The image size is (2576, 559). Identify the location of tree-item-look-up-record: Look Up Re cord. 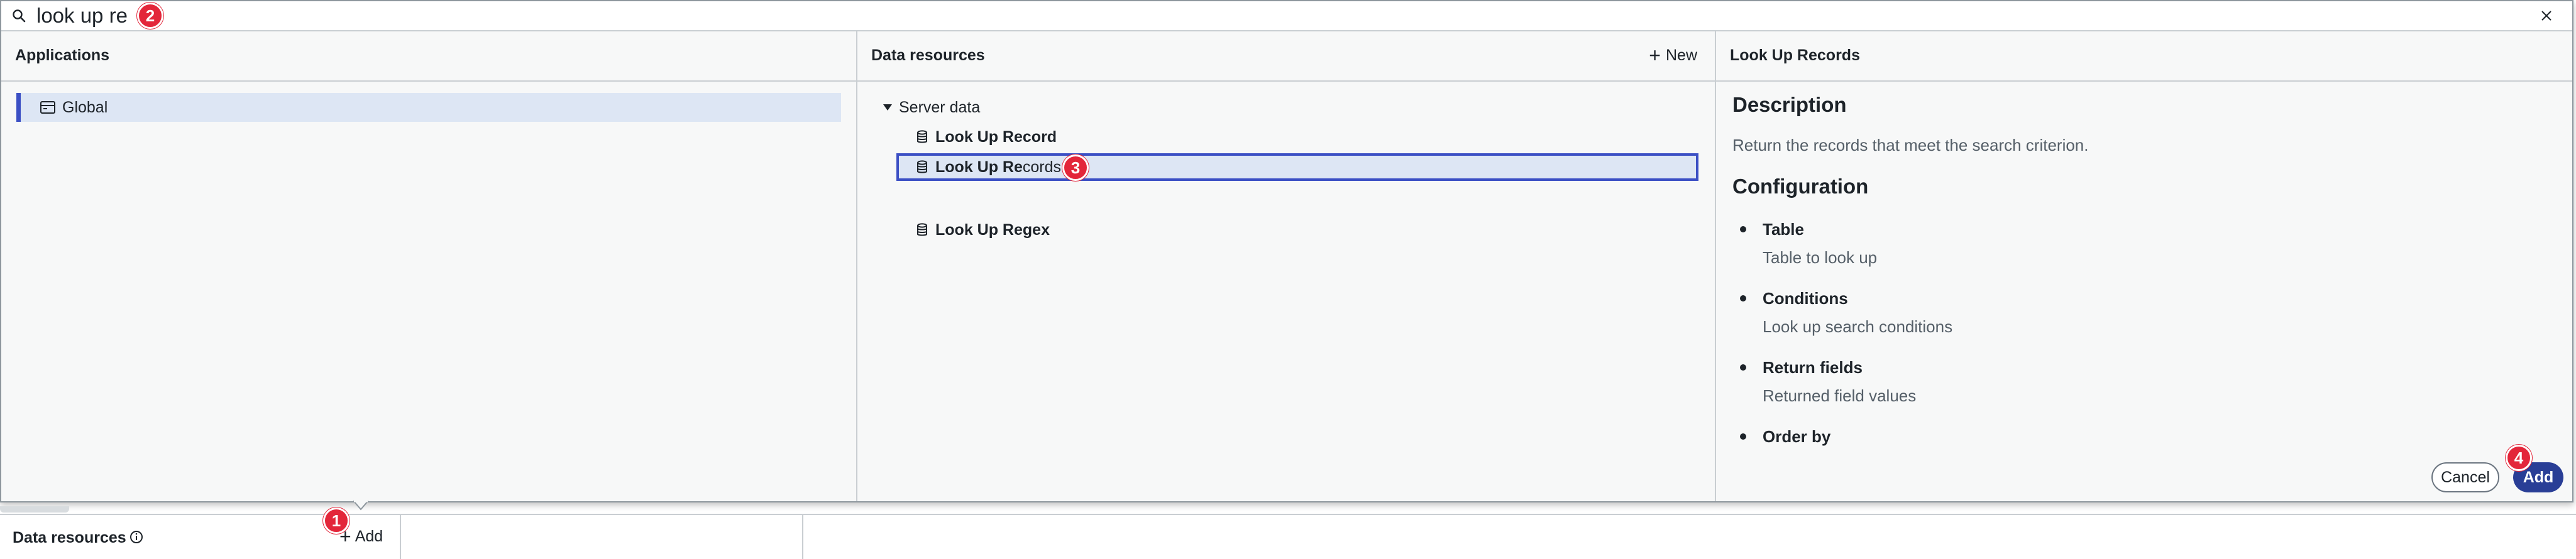
(1297, 137).